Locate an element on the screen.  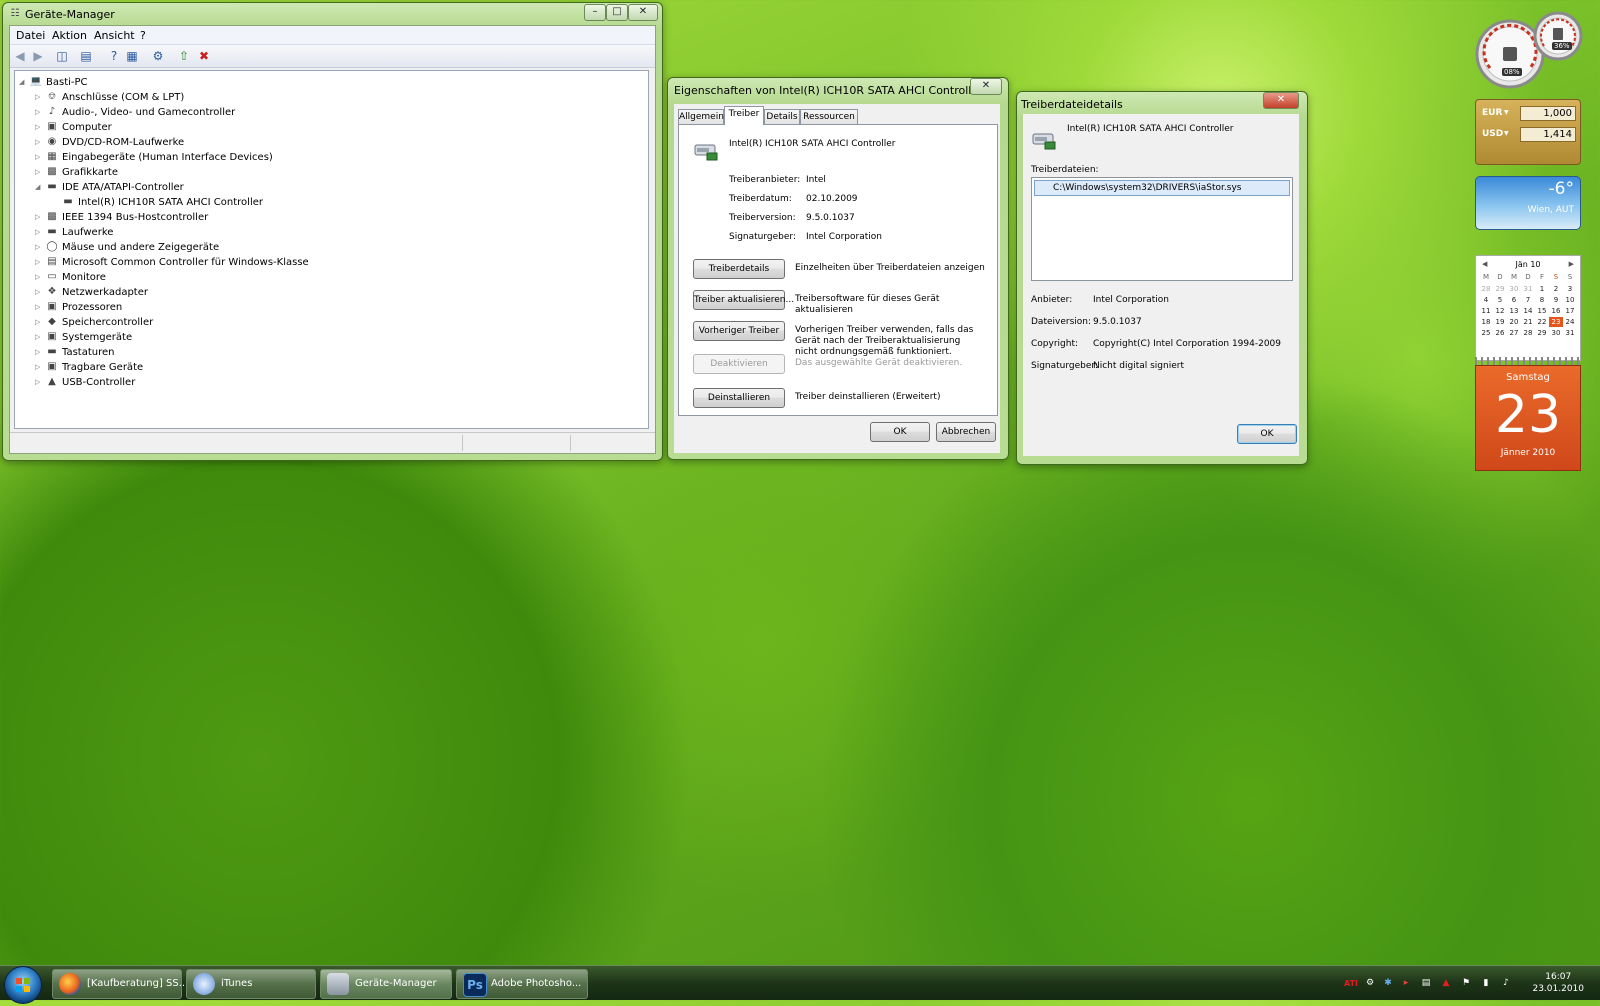
calendar-day: 6 is located at coordinates (1514, 300).